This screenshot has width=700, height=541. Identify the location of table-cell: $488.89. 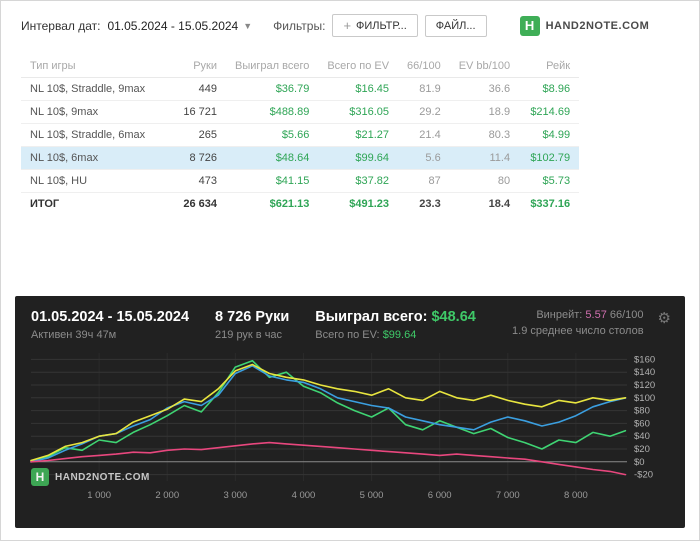
(272, 112).